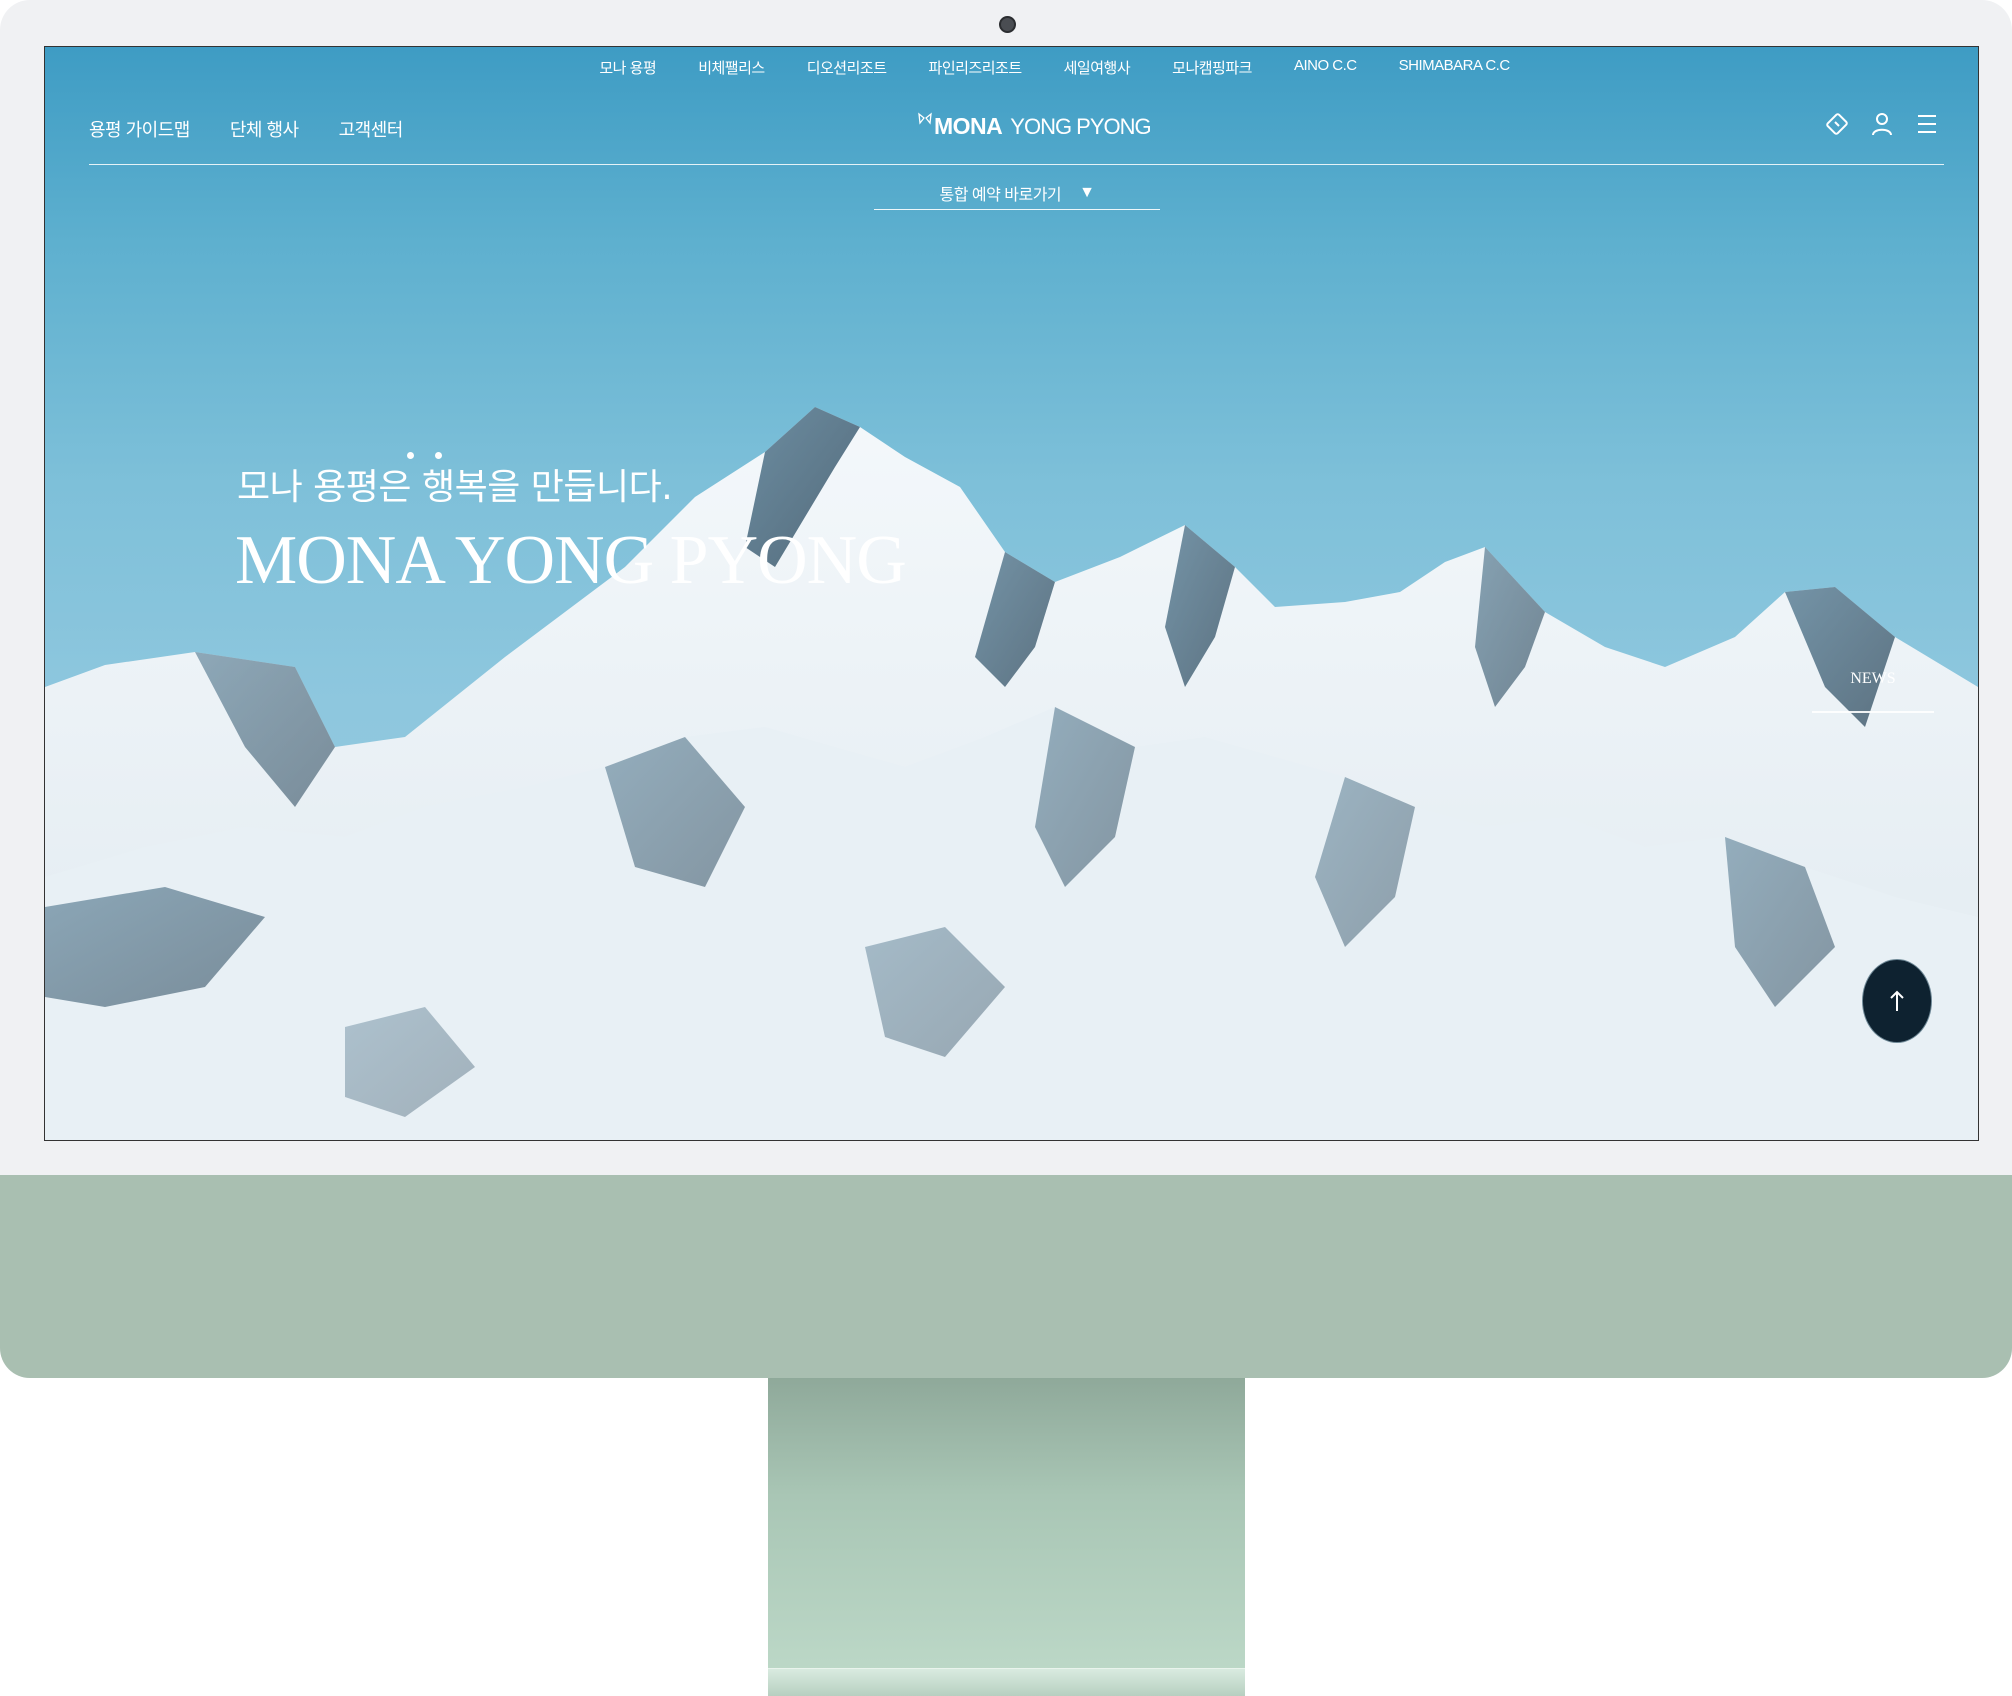 This screenshot has width=2012, height=1696. I want to click on ticket-icon, so click(1837, 124).